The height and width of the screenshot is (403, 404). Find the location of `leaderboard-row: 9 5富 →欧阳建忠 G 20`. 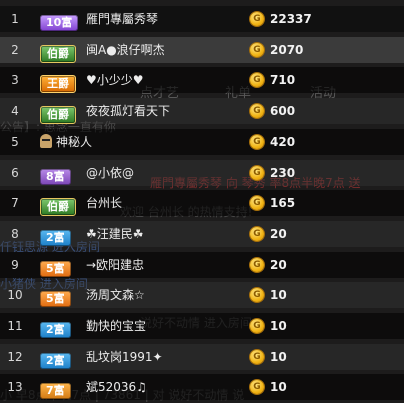

leaderboard-row: 9 5富 →欧阳建忠 G 20 is located at coordinates (202, 264).